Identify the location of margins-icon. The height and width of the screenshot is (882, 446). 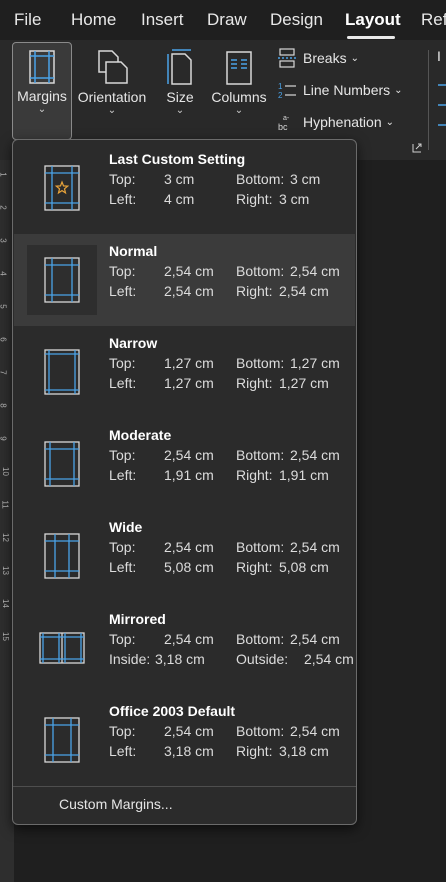
(42, 67).